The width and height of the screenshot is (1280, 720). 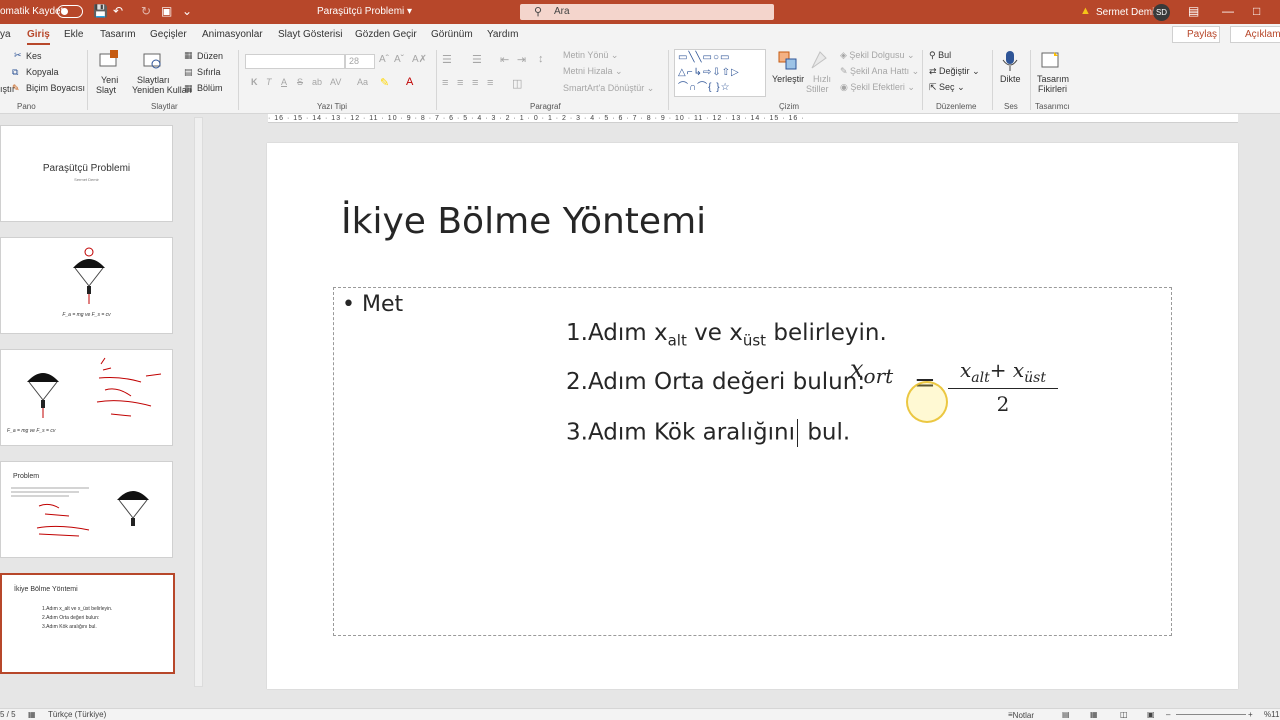 What do you see at coordinates (1127, 12) in the screenshot?
I see `user-name: Sermet Demir` at bounding box center [1127, 12].